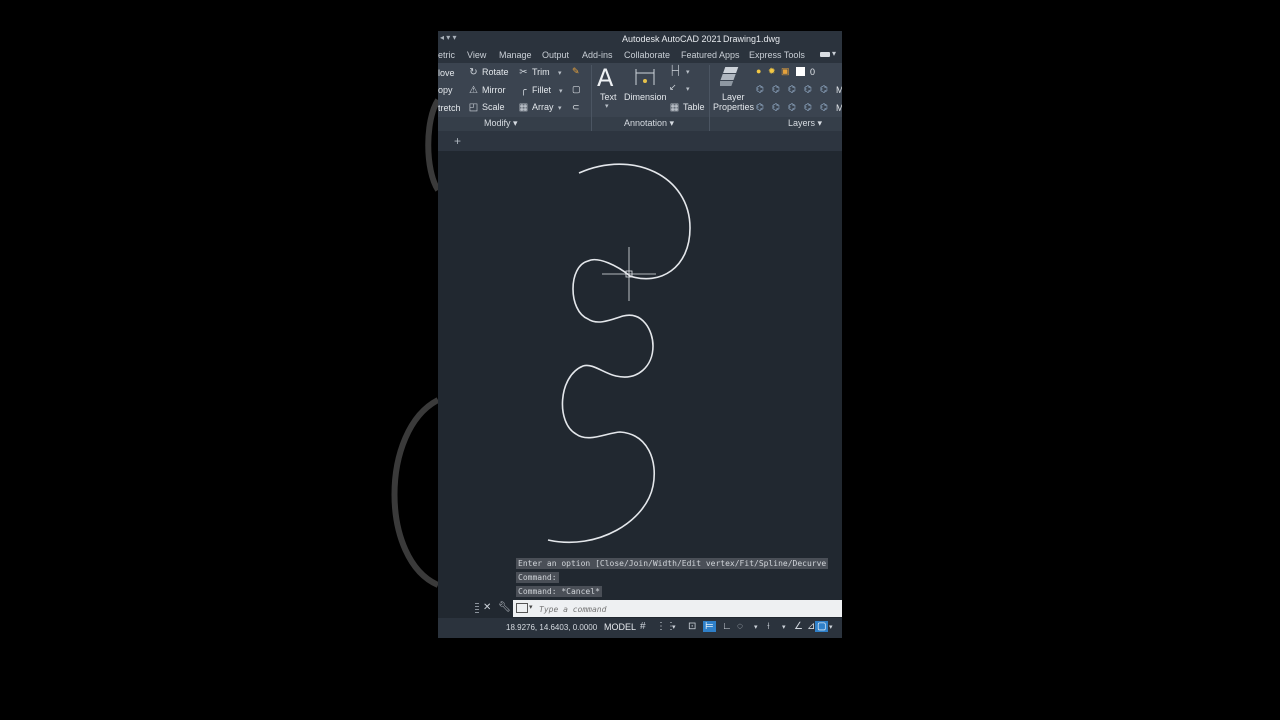  What do you see at coordinates (497, 123) in the screenshot?
I see `modify-panel-label: Modify` at bounding box center [497, 123].